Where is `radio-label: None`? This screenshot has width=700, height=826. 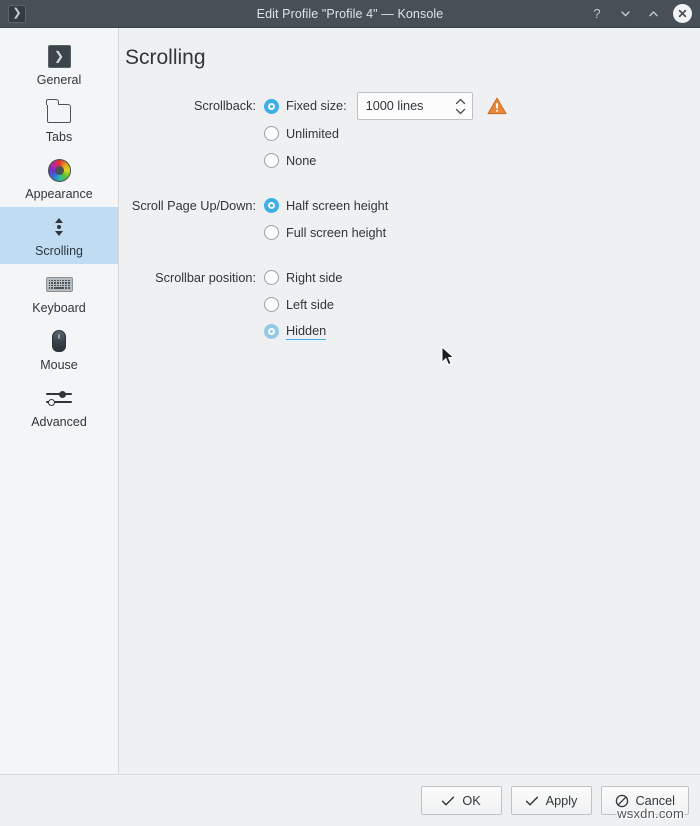
radio-label: None is located at coordinates (301, 160).